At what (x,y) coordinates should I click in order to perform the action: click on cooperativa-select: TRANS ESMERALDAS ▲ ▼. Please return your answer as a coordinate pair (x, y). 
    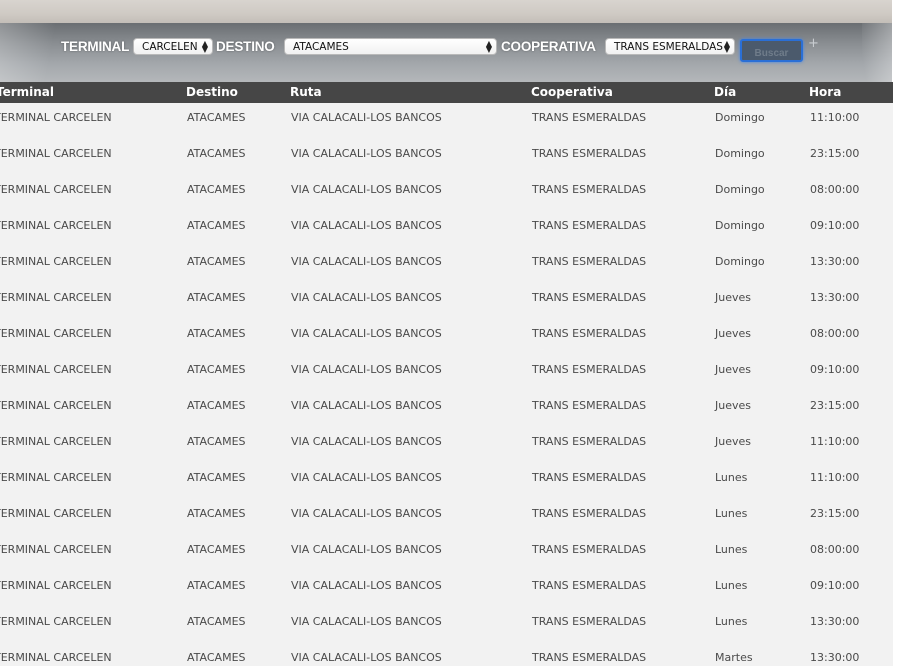
    Looking at the image, I should click on (670, 46).